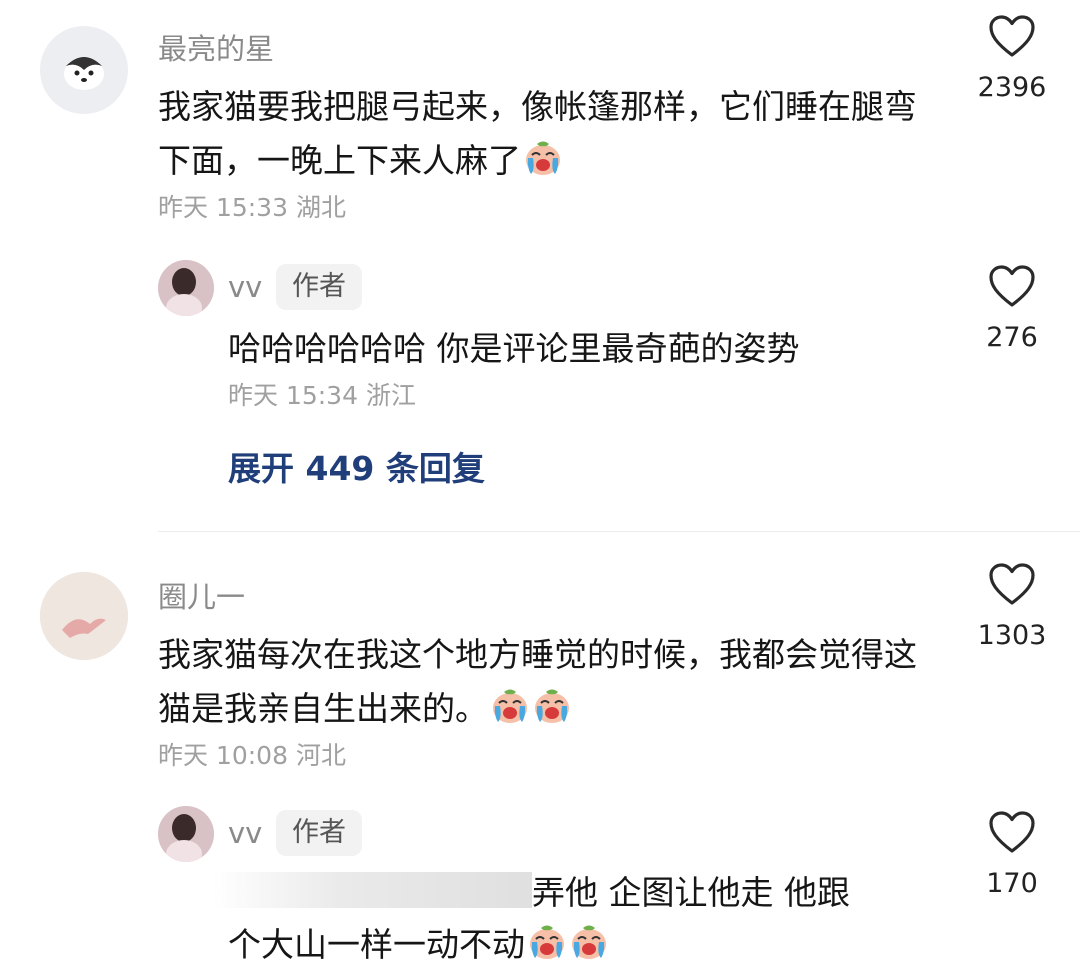  I want to click on reply-text: 弄他 企图让他走 他跟, so click(531, 893).